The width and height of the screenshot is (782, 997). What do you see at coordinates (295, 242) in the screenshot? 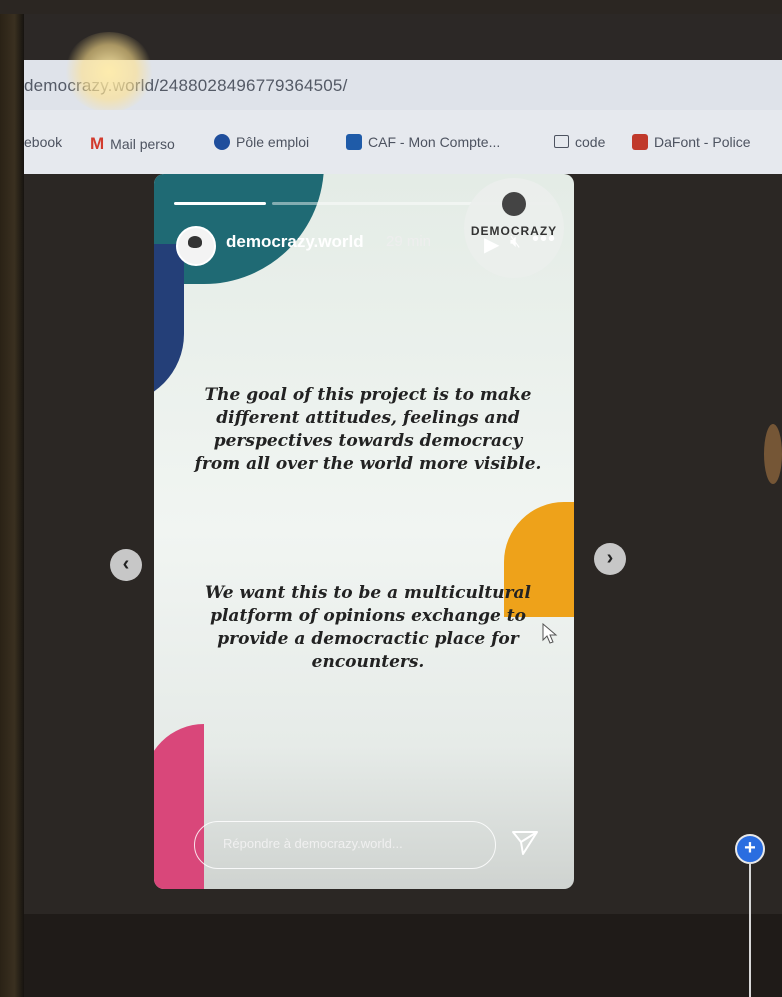
I see `story-username: democrazy.world` at bounding box center [295, 242].